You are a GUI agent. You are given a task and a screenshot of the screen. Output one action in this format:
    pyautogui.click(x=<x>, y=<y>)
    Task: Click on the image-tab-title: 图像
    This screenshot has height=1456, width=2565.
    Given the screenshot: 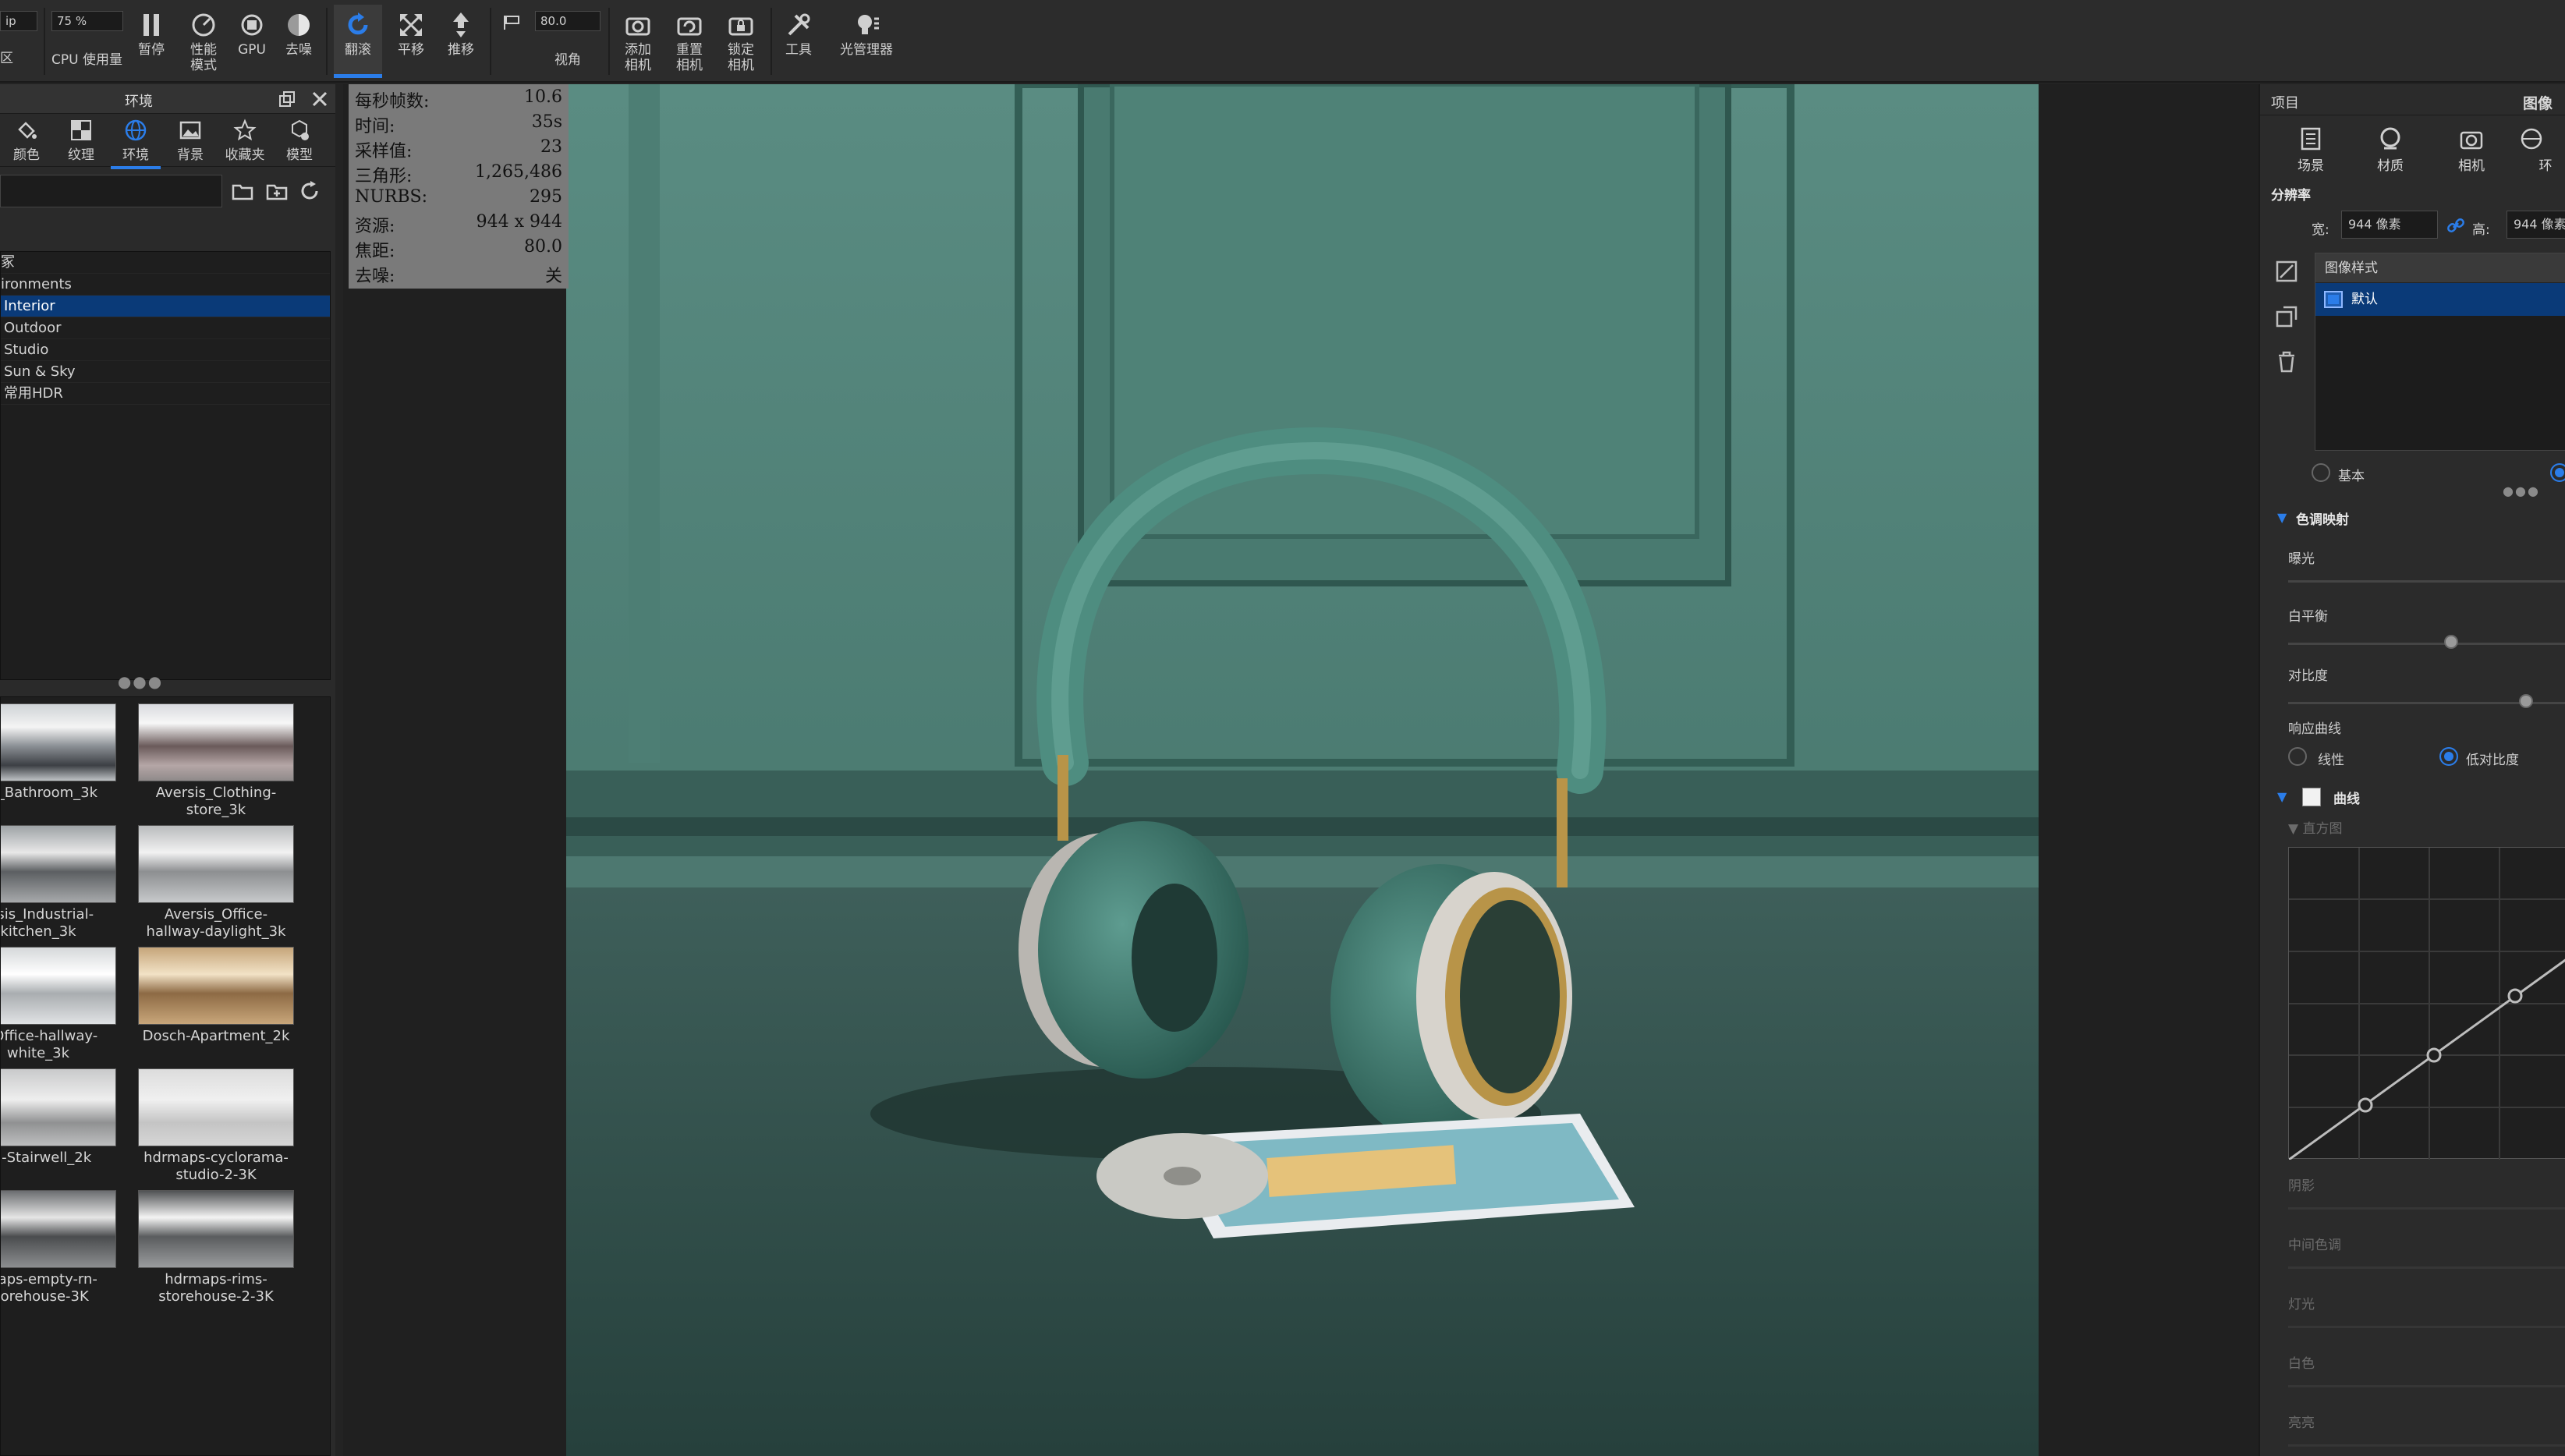 What is the action you would take?
    pyautogui.click(x=2538, y=102)
    